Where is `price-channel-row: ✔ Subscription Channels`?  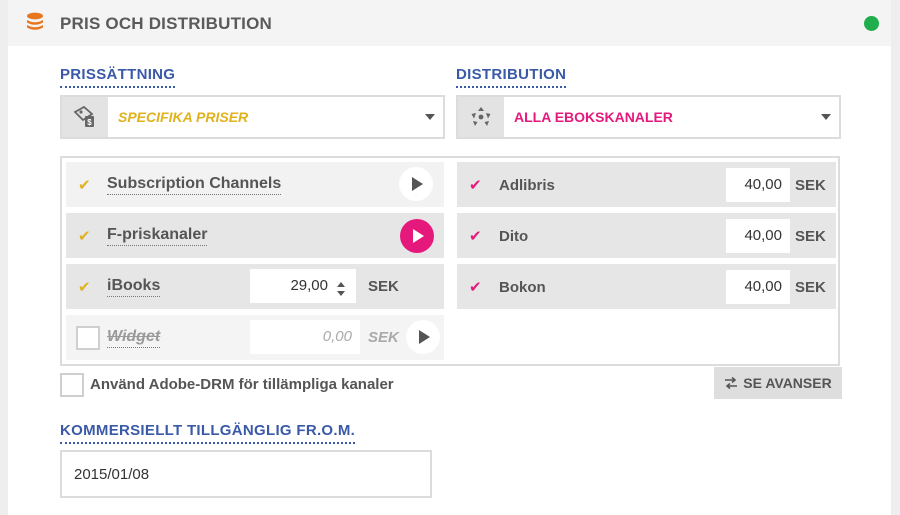
price-channel-row: ✔ Subscription Channels is located at coordinates (255, 184).